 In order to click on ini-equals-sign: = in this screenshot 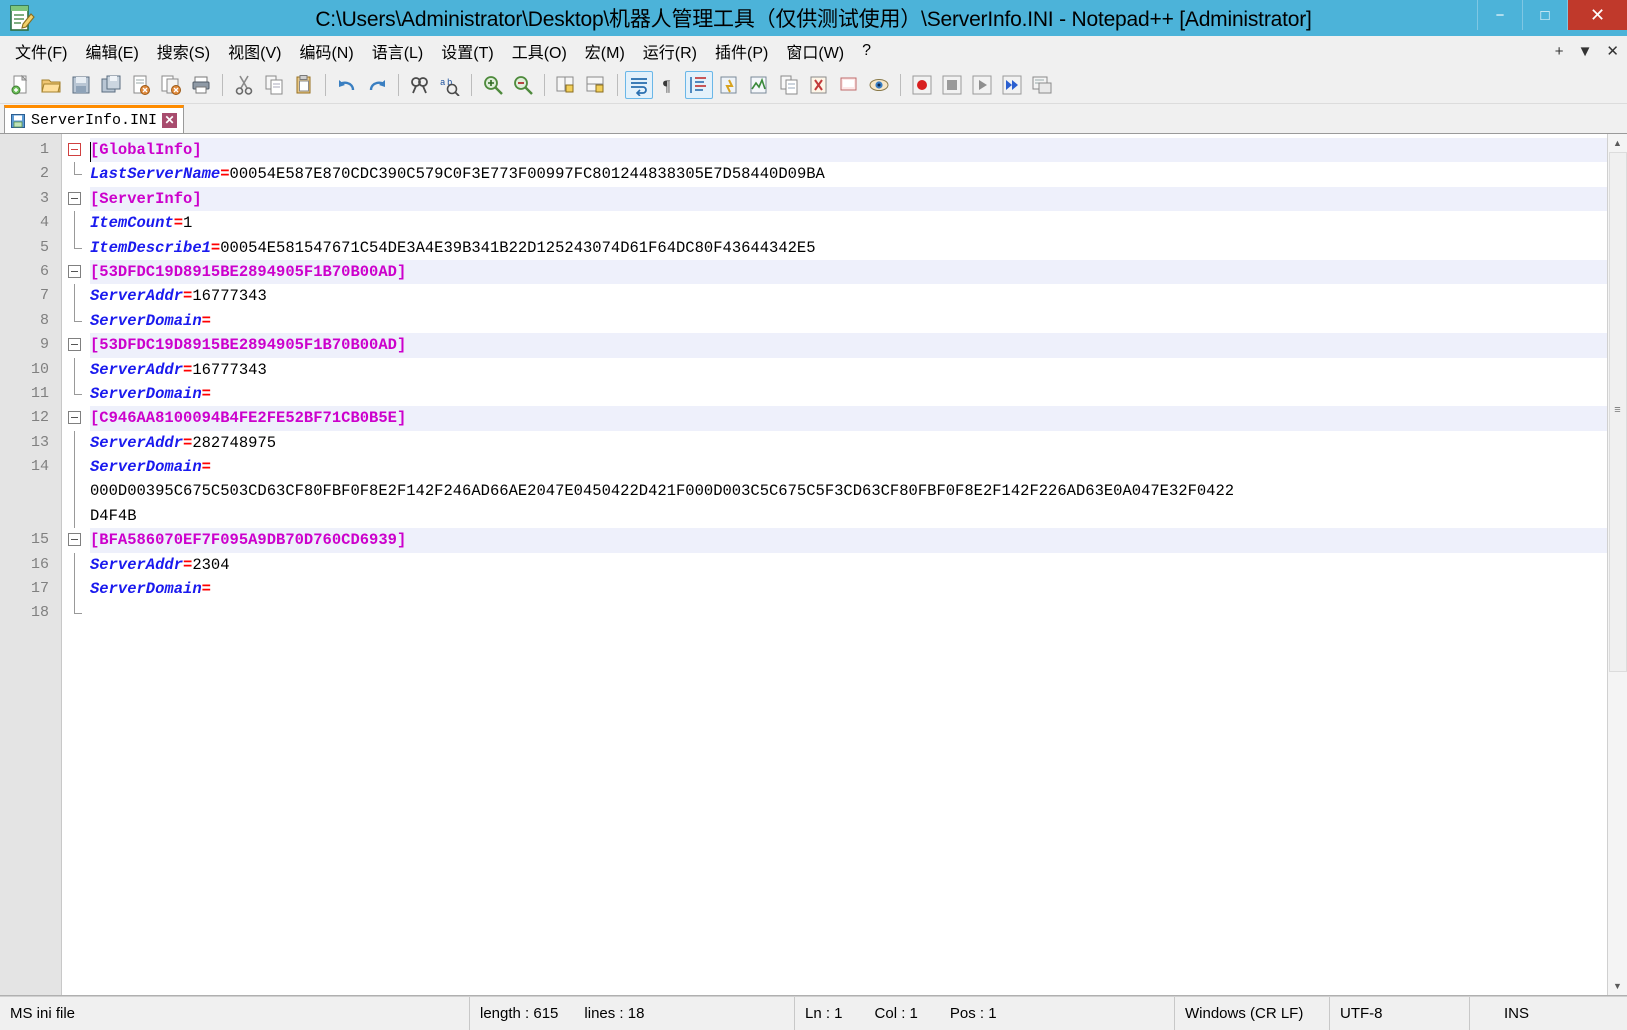, I will do `click(215, 247)`.